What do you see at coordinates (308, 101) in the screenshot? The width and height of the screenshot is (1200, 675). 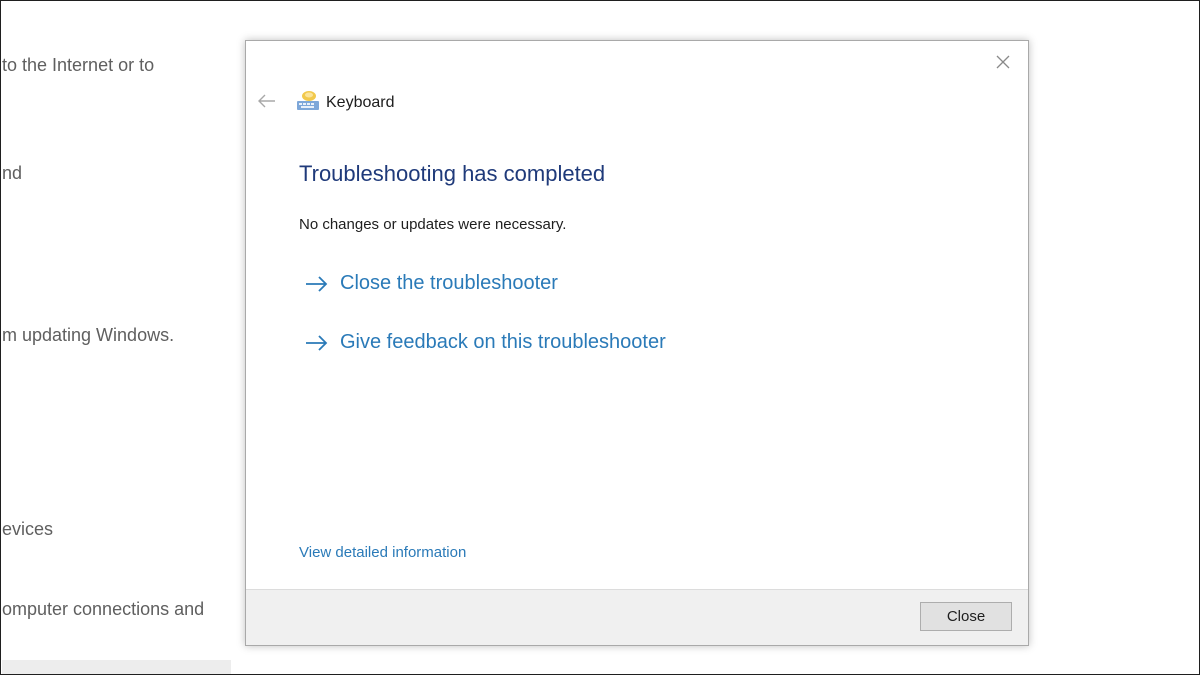 I see `keyboard-icon` at bounding box center [308, 101].